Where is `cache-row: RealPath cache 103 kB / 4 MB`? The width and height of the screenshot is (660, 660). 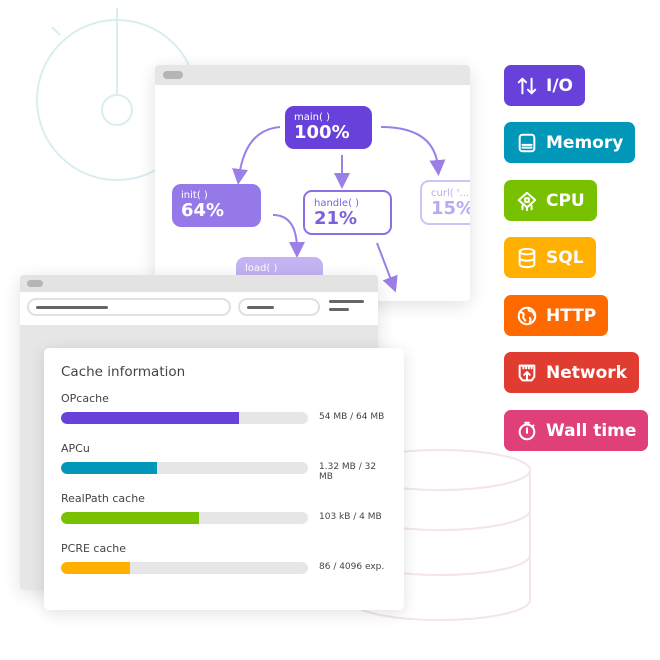
cache-row: RealPath cache 103 kB / 4 MB is located at coordinates (224, 517).